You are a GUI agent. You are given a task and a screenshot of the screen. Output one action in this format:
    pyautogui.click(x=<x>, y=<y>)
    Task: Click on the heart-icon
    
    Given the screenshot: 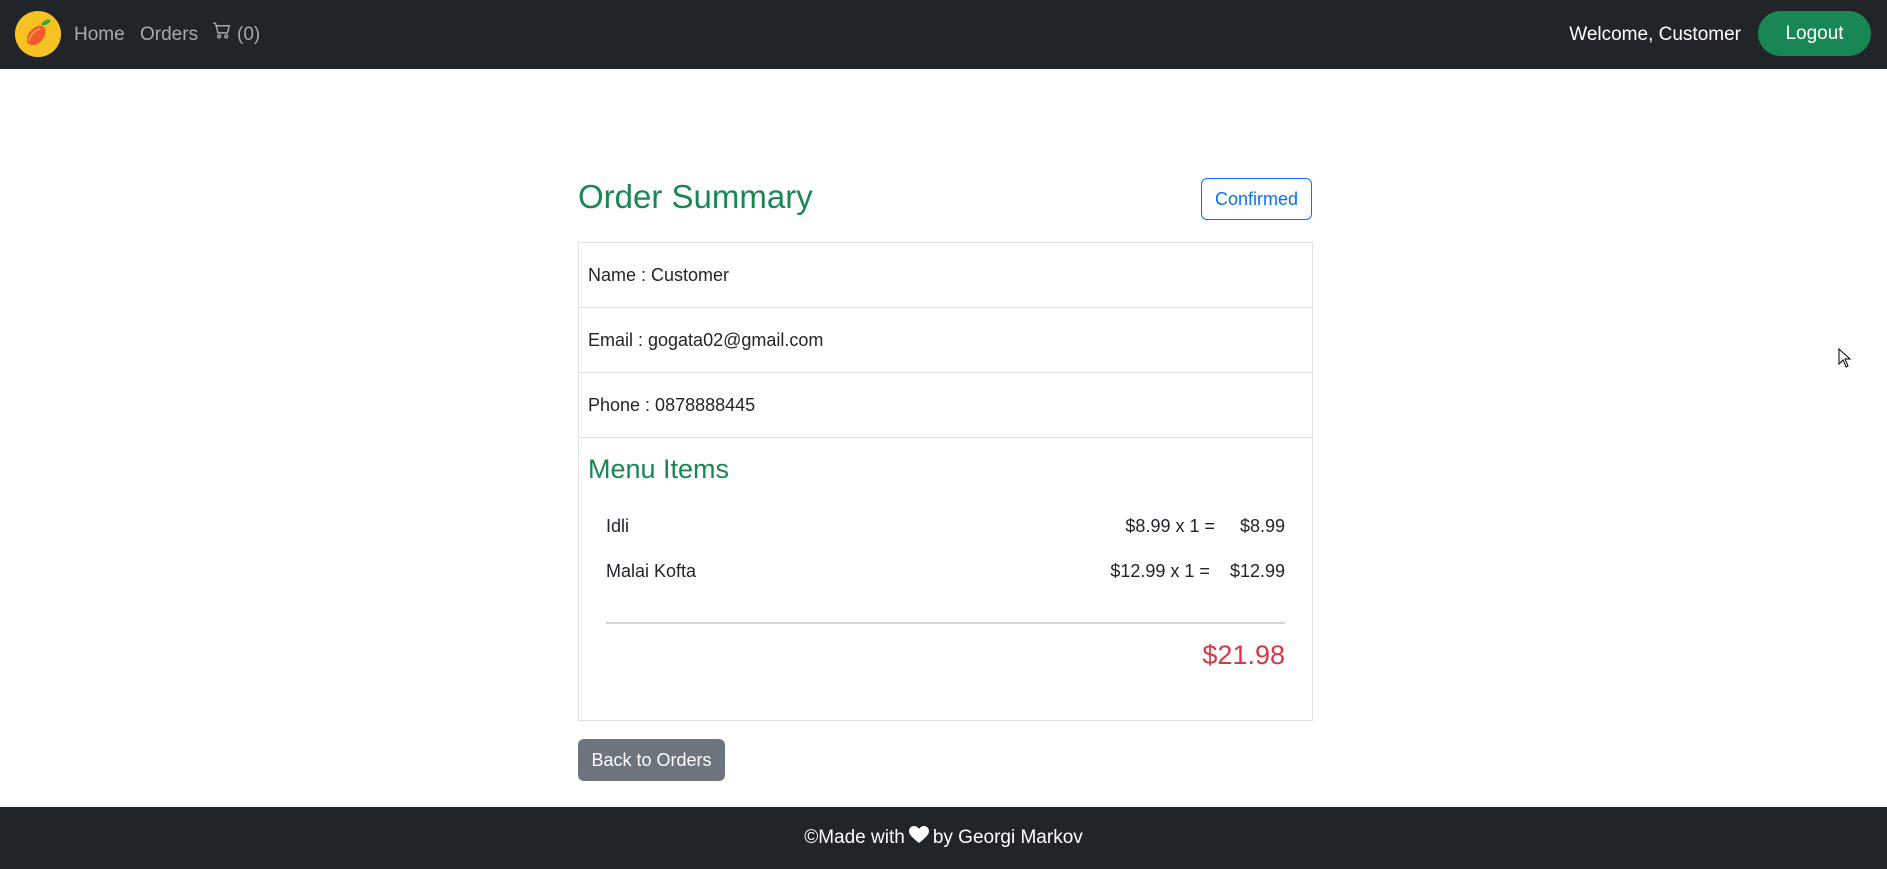 What is the action you would take?
    pyautogui.click(x=918, y=838)
    